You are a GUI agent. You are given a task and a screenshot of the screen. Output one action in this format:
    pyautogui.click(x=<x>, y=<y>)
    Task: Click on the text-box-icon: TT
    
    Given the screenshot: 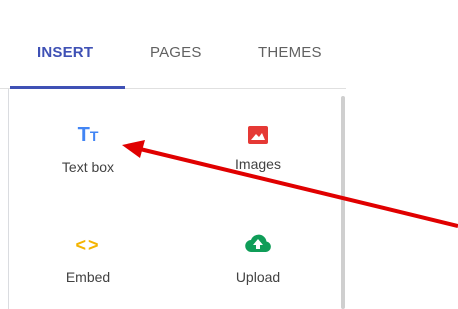 What is the action you would take?
    pyautogui.click(x=88, y=135)
    